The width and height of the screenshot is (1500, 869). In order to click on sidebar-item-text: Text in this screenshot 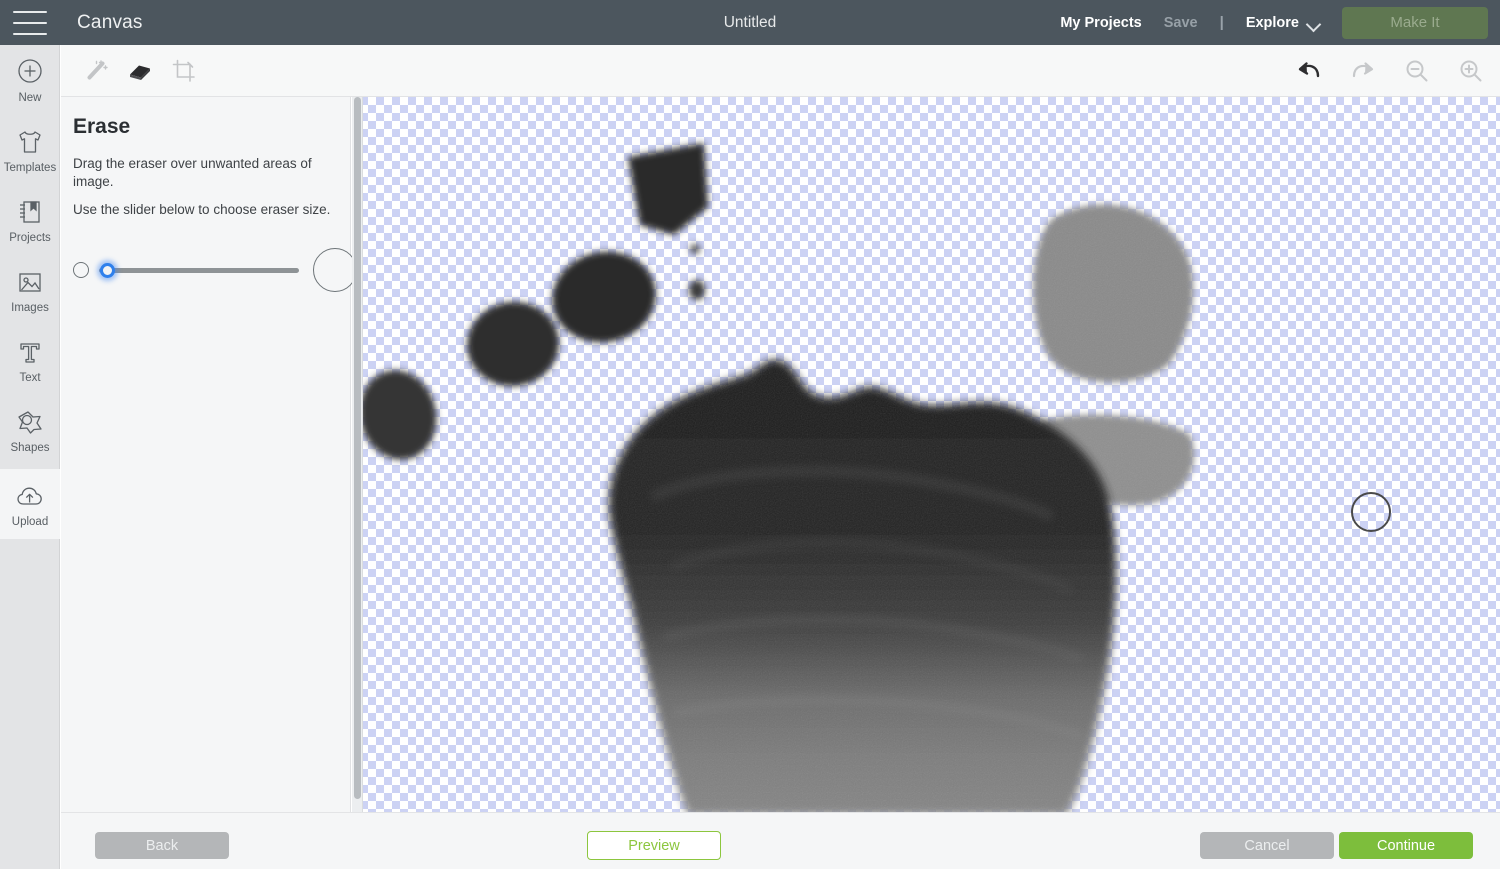, I will do `click(30, 360)`.